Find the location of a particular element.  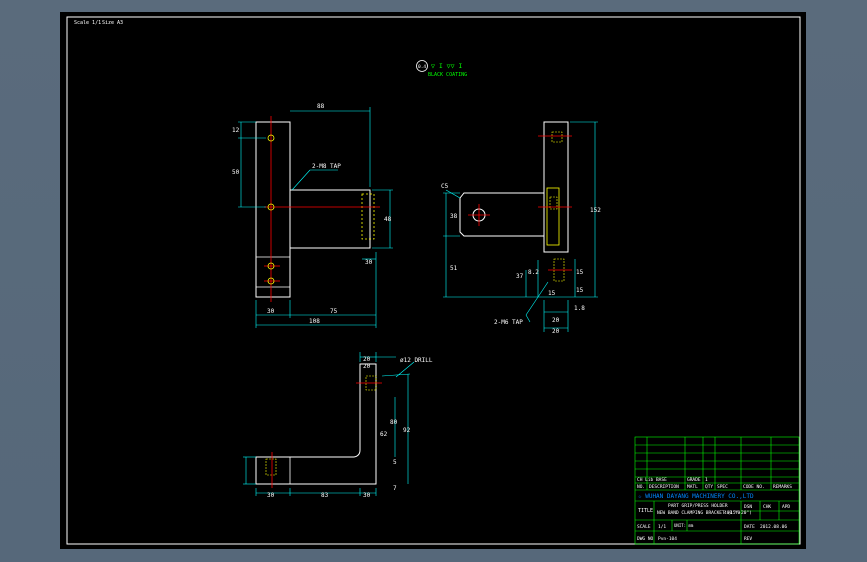

scale-value: 1/1 is located at coordinates (662, 527).